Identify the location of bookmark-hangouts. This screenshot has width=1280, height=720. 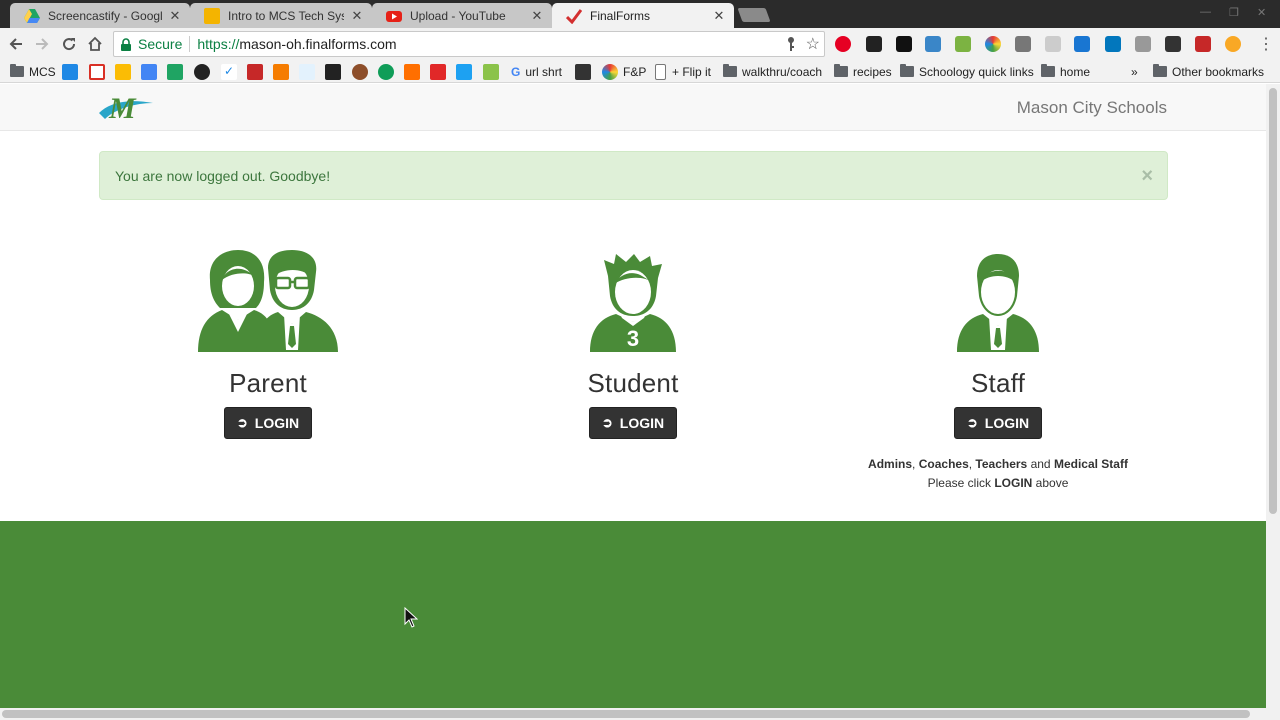
(386, 71).